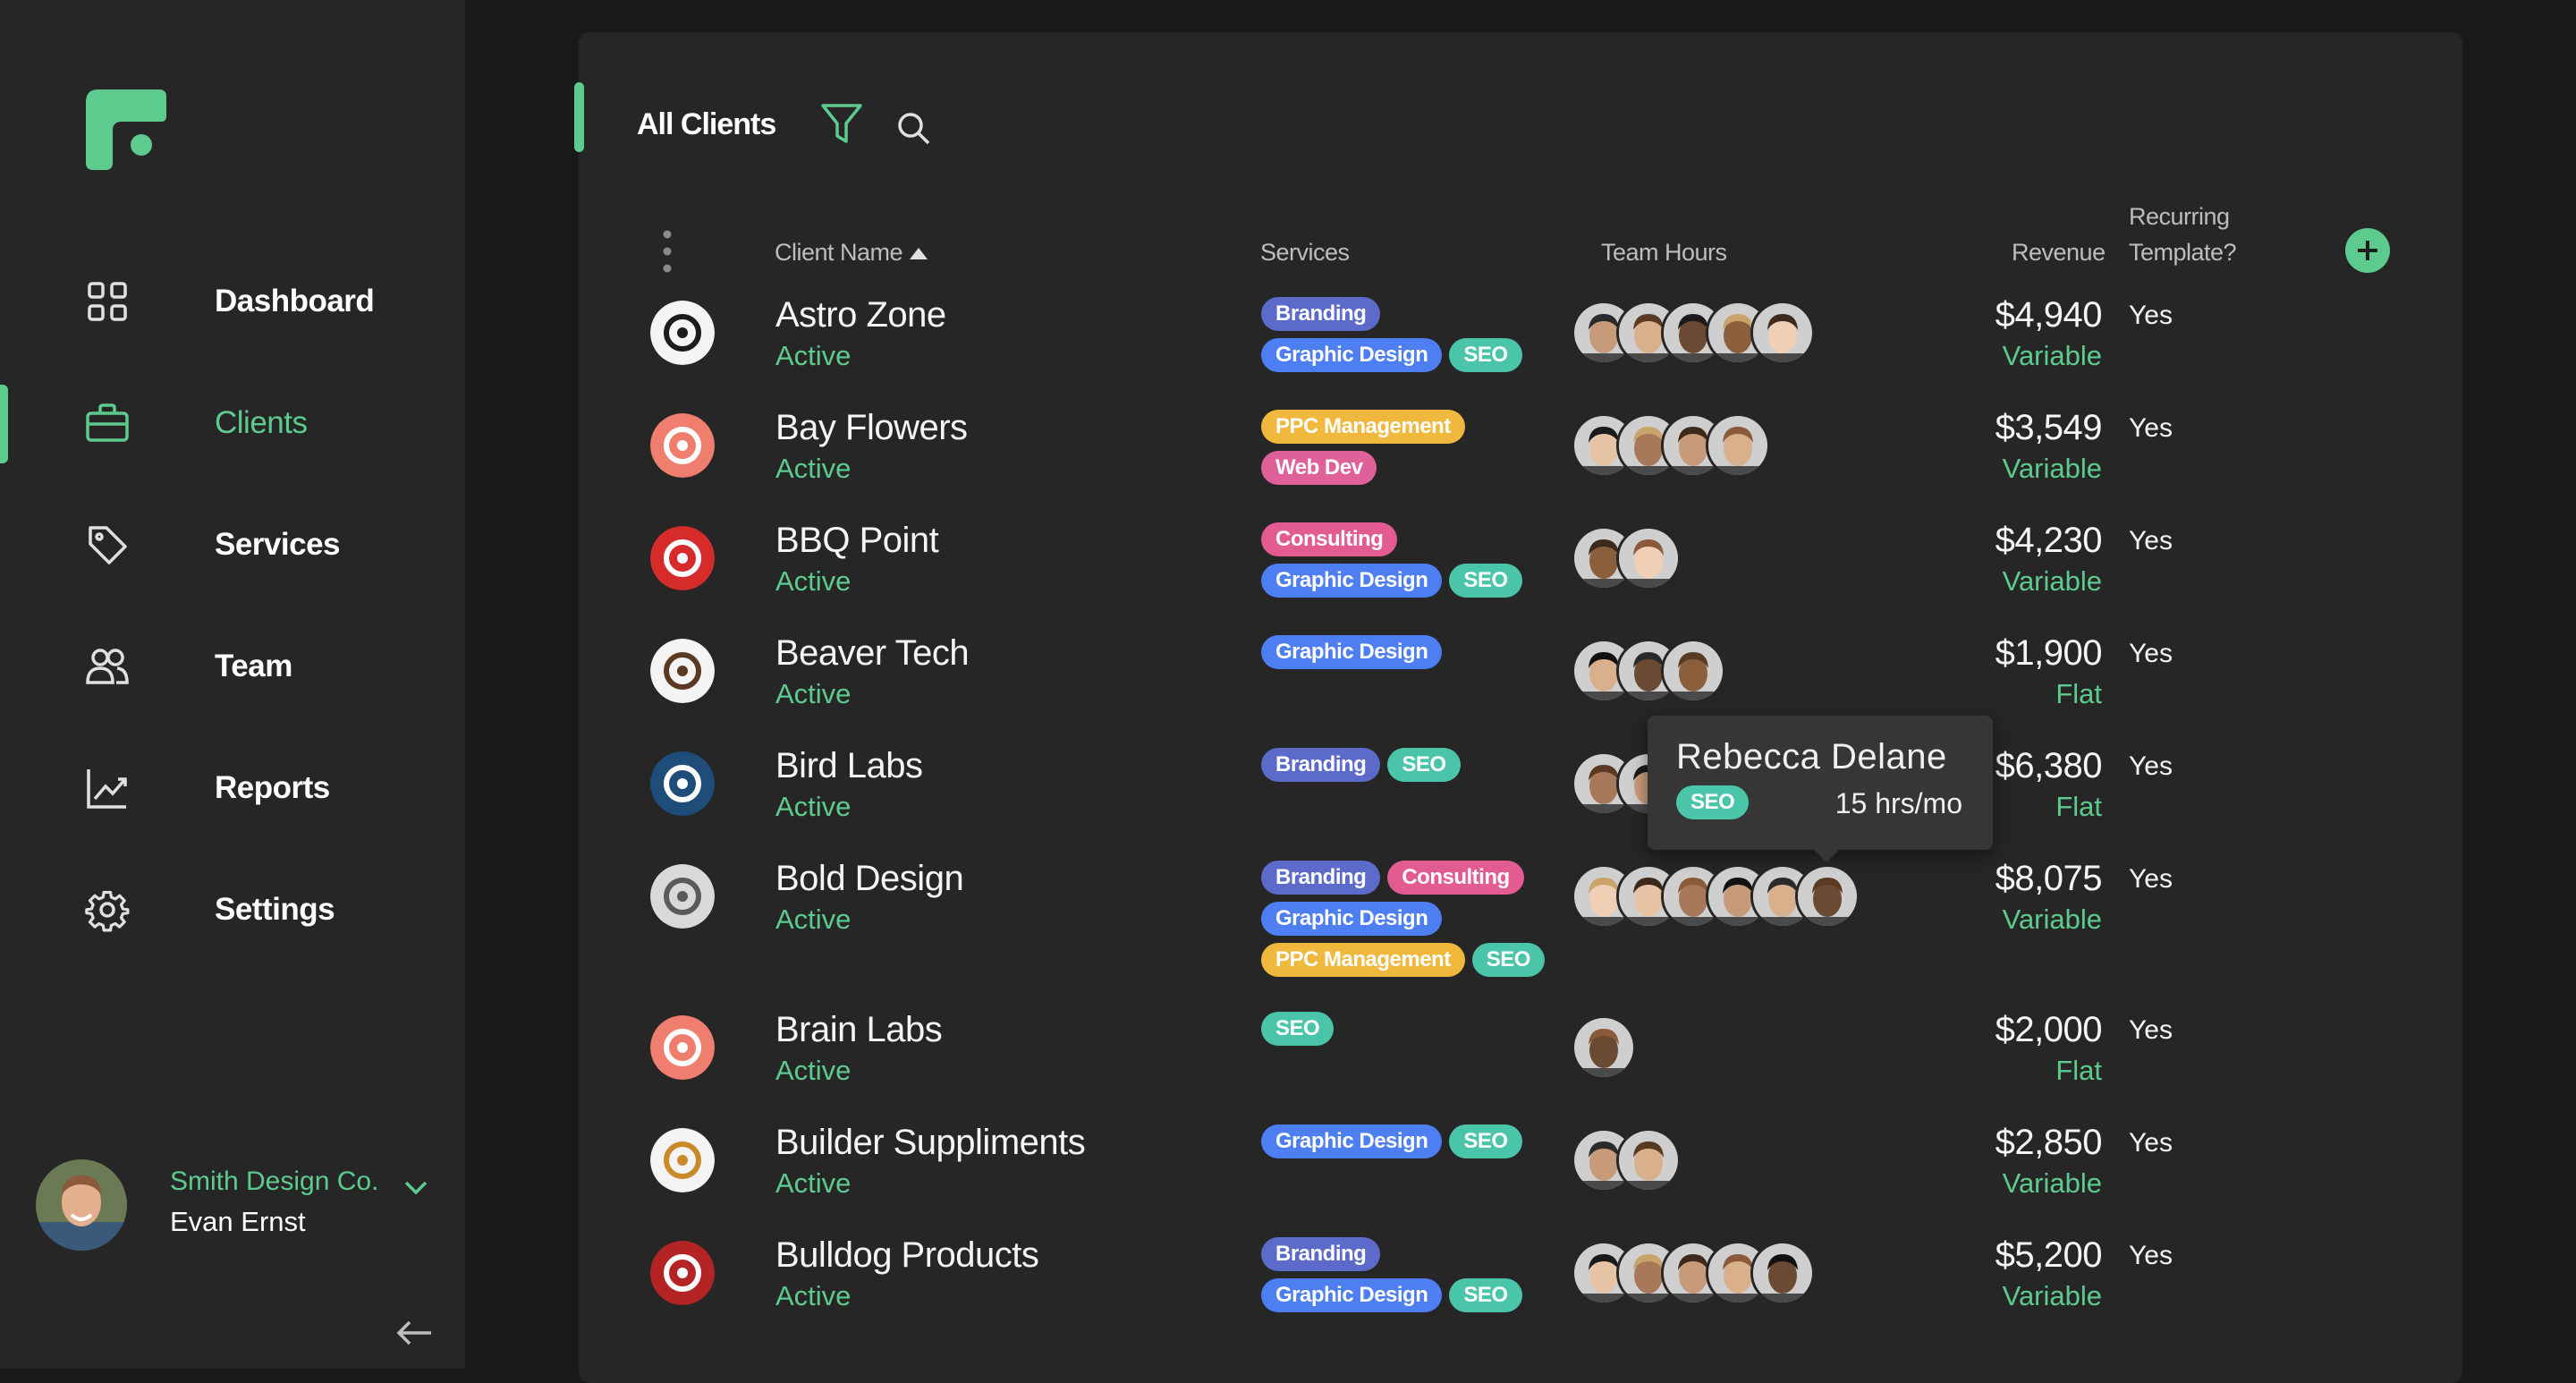 The image size is (2576, 1383). Describe the element at coordinates (852, 253) in the screenshot. I see `column-header-client-name: Client Name` at that location.